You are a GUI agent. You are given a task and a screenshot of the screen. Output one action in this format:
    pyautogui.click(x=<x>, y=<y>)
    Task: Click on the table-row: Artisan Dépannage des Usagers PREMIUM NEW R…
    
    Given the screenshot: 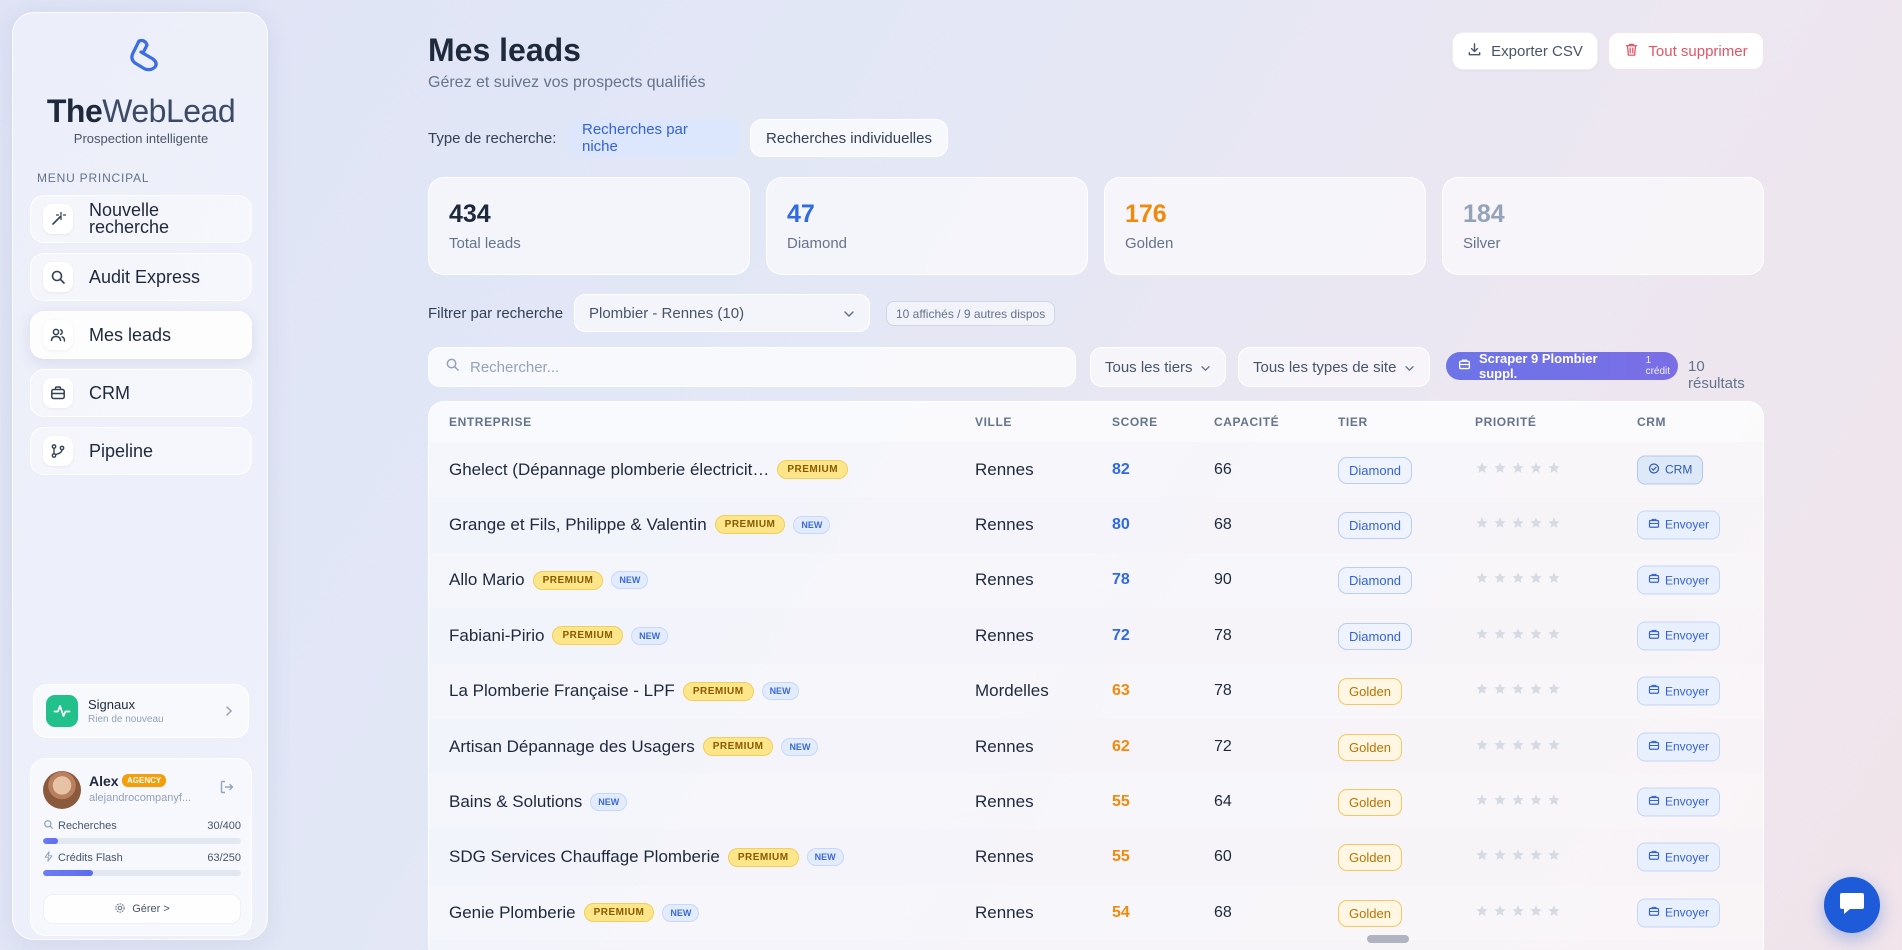 What is the action you would take?
    pyautogui.click(x=1096, y=746)
    